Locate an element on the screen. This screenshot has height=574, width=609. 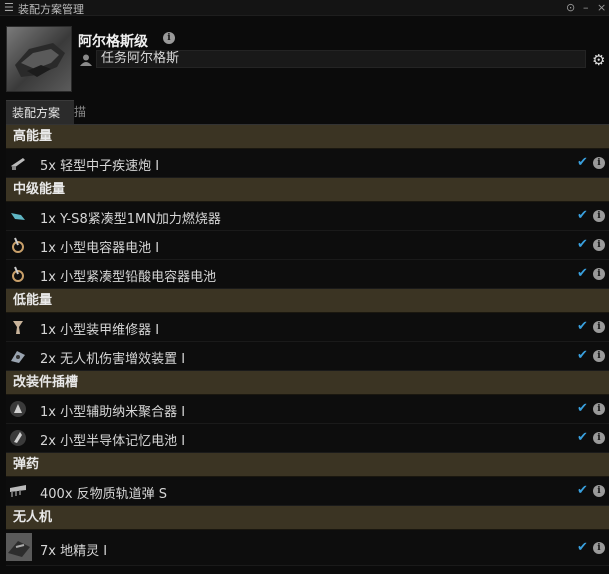
module-row: 2x 小型半导体记忆电池 I ✔ i is located at coordinates (307, 438).